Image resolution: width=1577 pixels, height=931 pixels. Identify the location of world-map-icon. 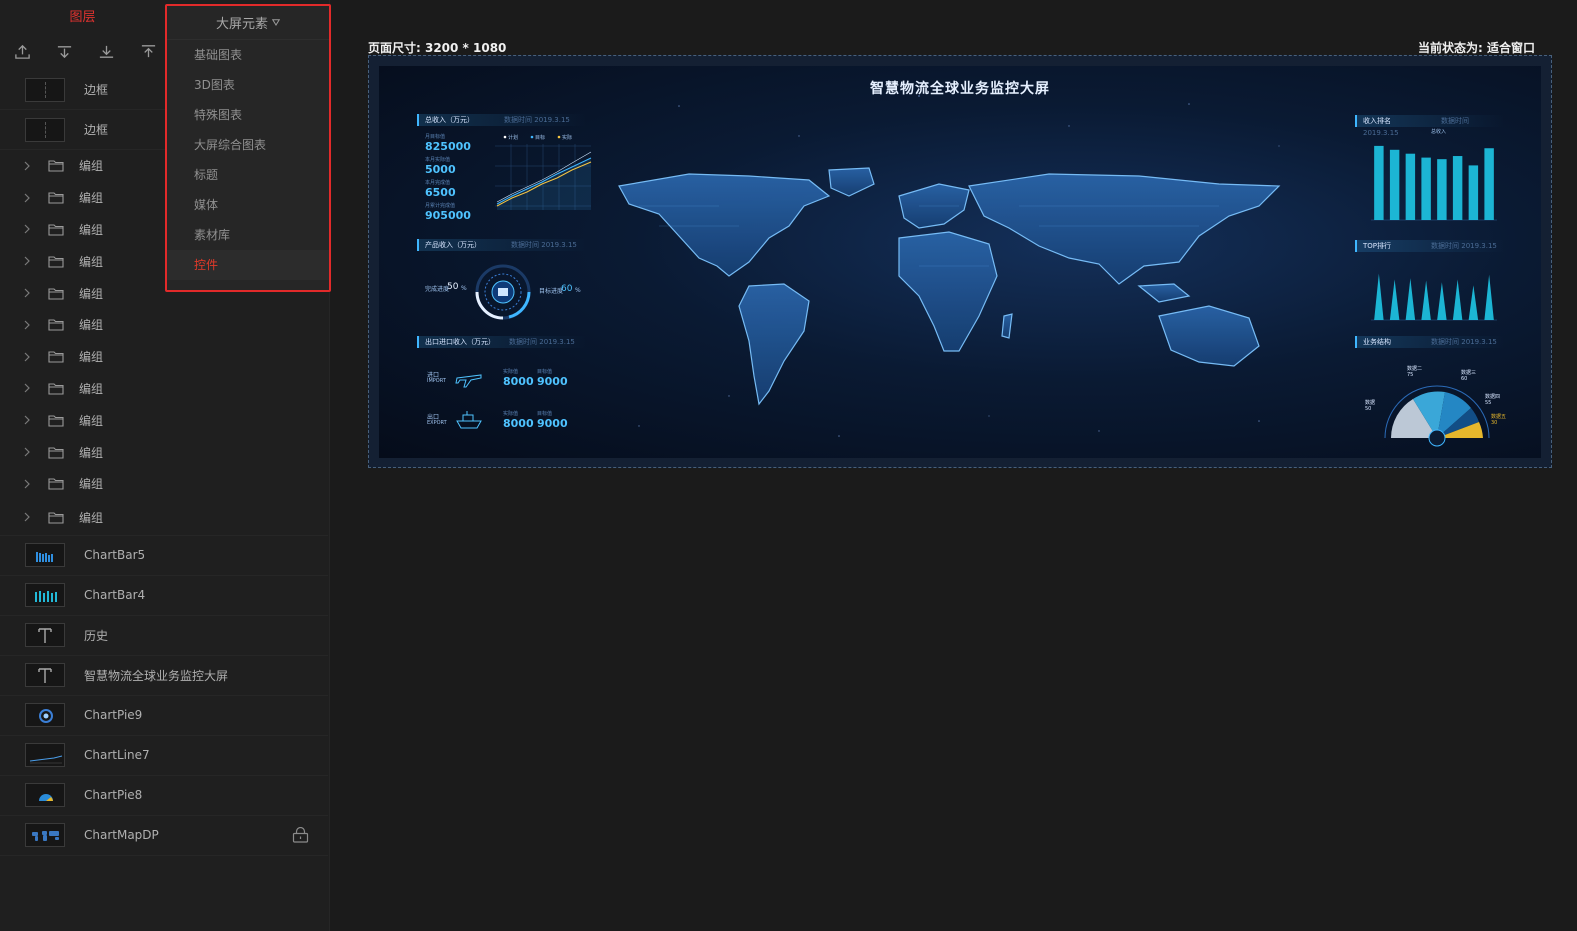
(45, 836).